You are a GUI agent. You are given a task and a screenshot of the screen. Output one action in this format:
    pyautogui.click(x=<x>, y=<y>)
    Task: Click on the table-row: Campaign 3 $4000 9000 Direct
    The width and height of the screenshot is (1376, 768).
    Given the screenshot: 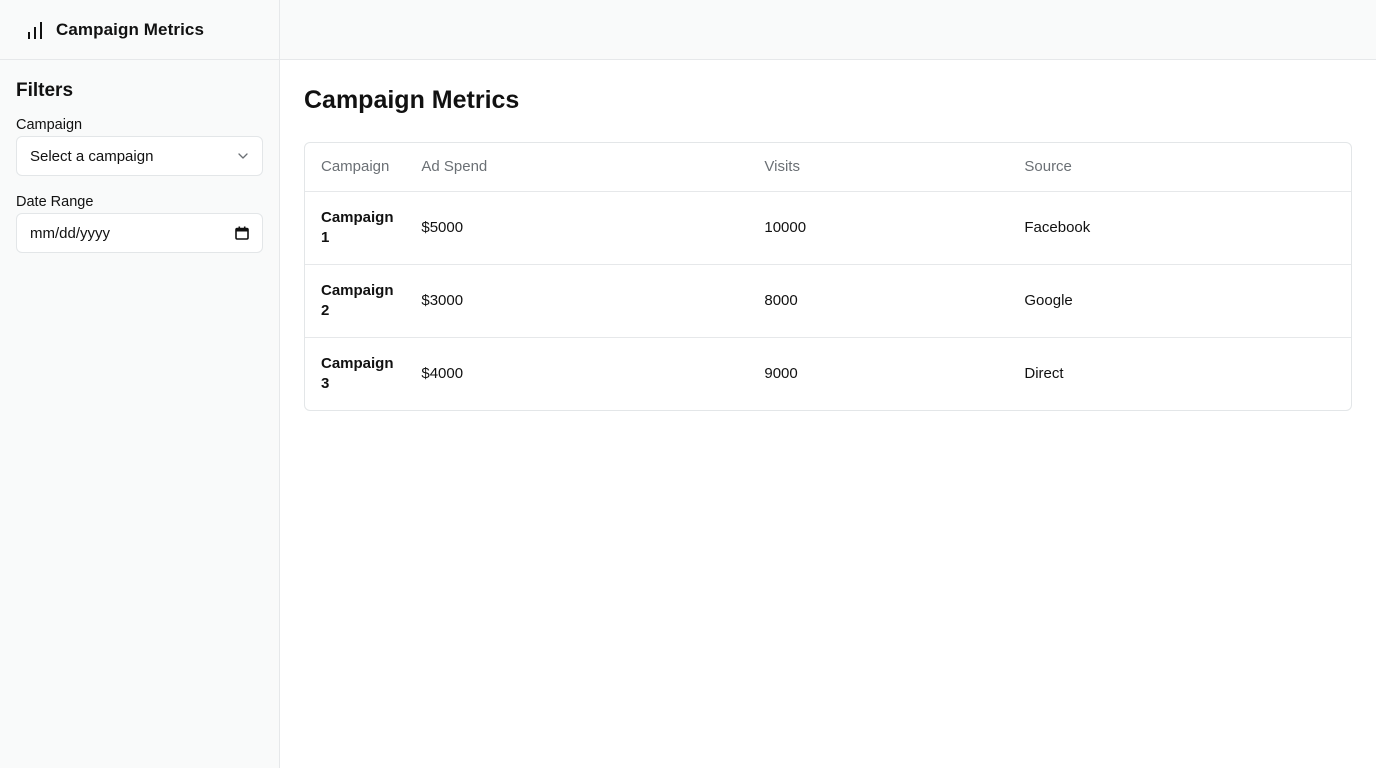 What is the action you would take?
    pyautogui.click(x=828, y=373)
    